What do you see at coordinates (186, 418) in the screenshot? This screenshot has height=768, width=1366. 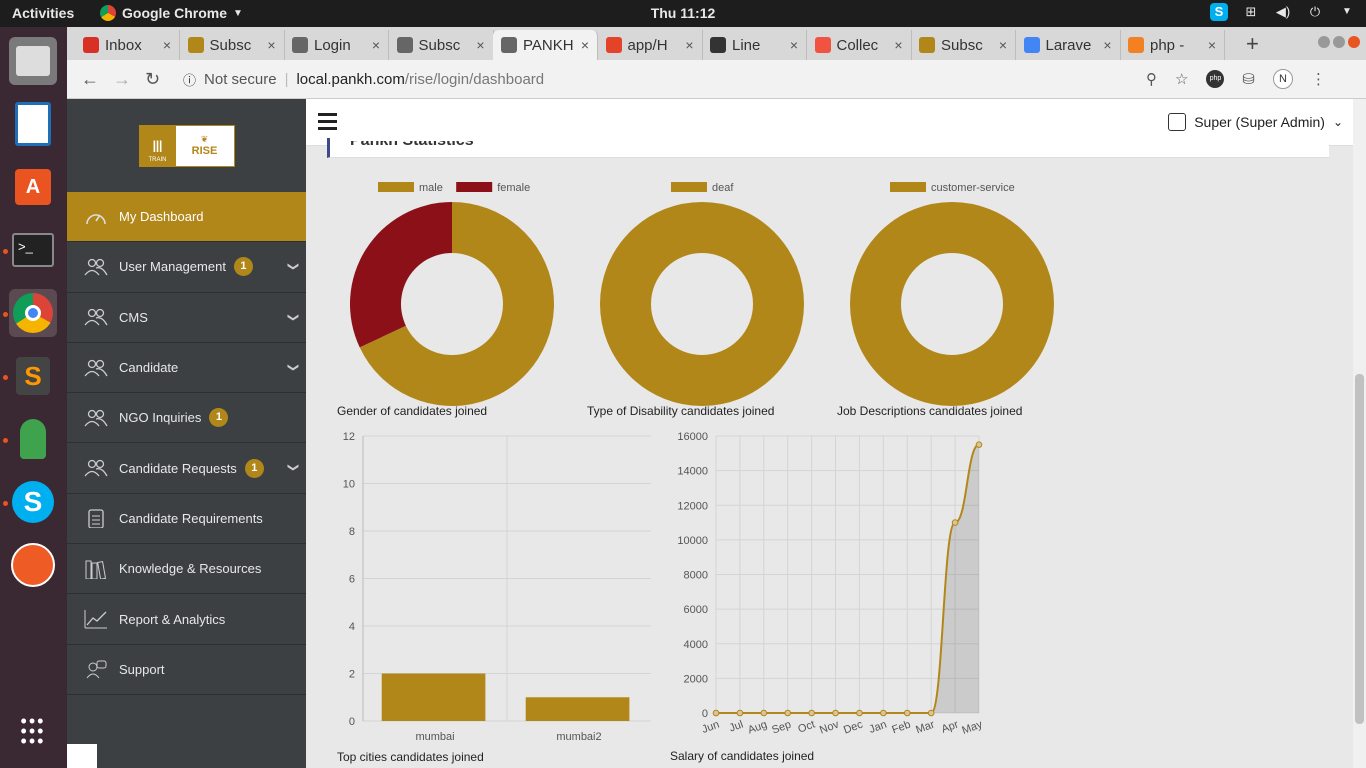 I see `sidebar-item-ngo-inquiries: NGO Inquiries 1` at bounding box center [186, 418].